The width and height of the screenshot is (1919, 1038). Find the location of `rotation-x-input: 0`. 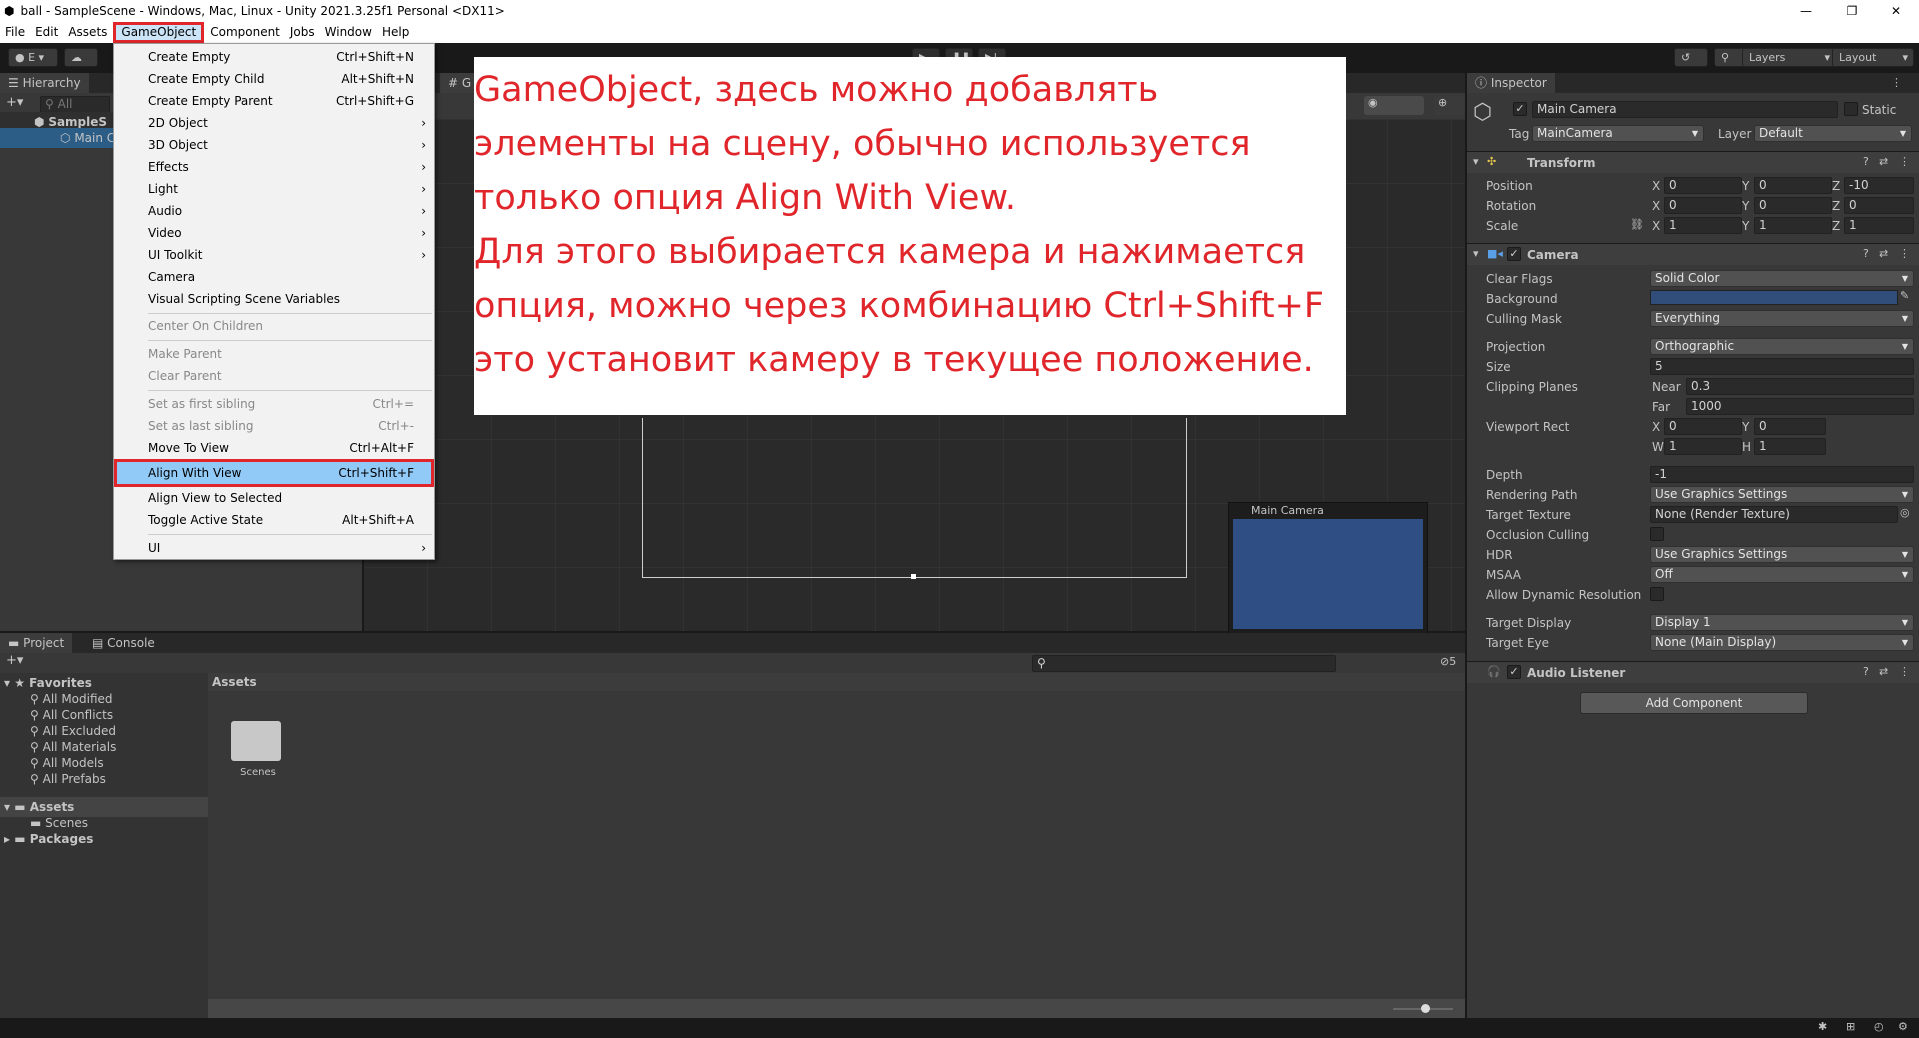

rotation-x-input: 0 is located at coordinates (1703, 205).